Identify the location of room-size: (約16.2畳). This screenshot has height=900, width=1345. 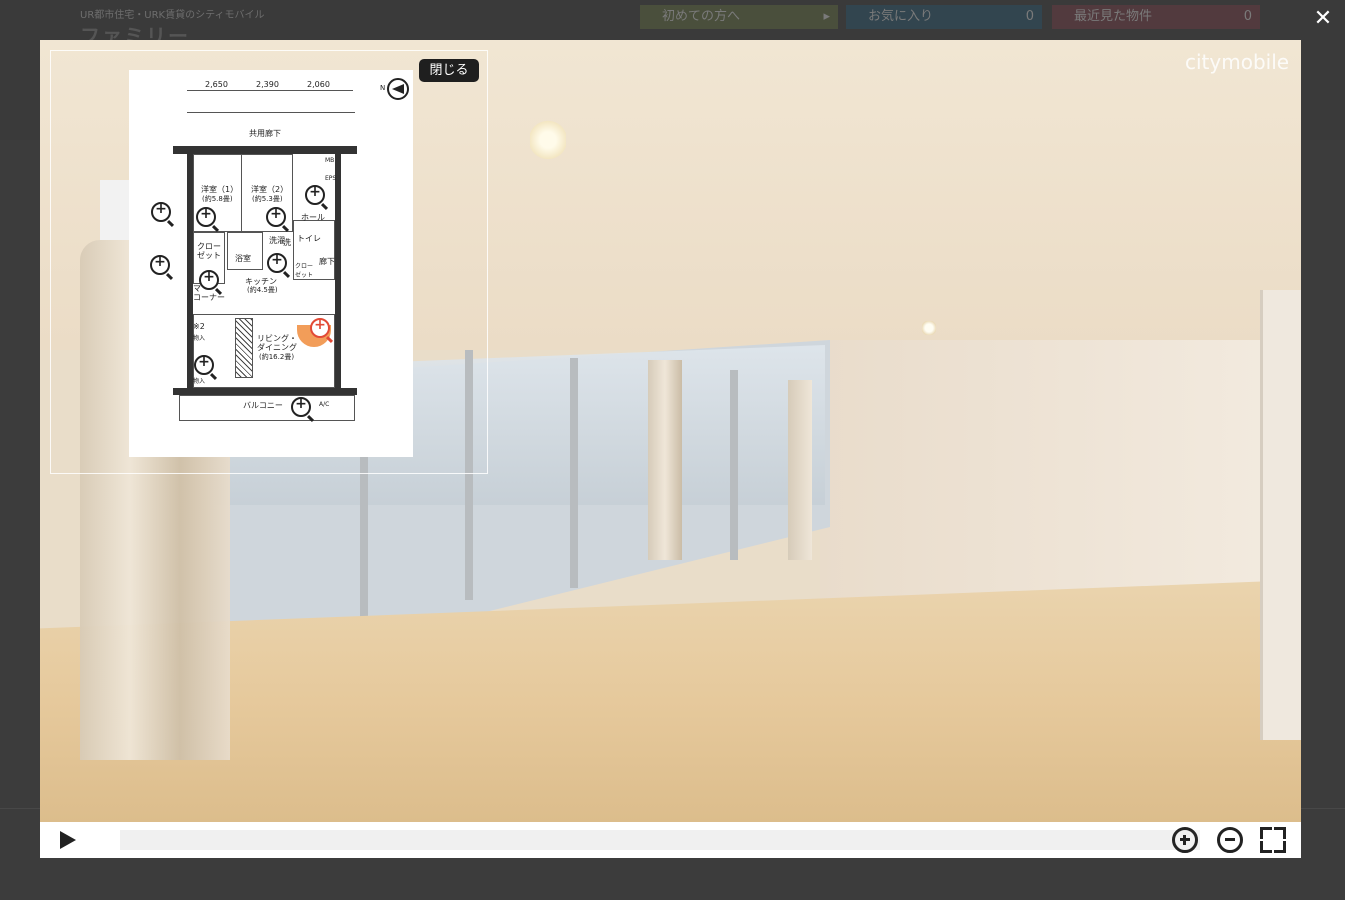
(277, 357).